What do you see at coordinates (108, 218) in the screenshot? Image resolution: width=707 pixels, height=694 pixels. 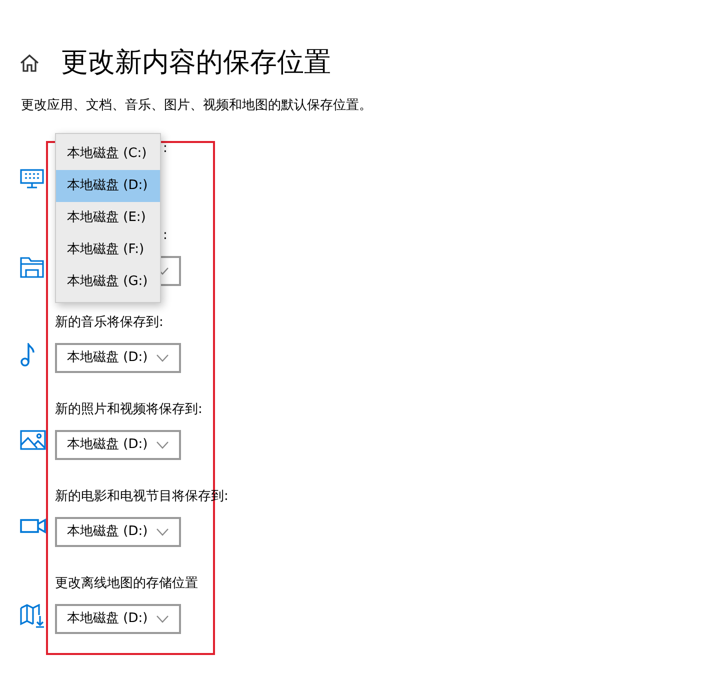 I see `dropdown-option: 本地磁盘 (E:)` at bounding box center [108, 218].